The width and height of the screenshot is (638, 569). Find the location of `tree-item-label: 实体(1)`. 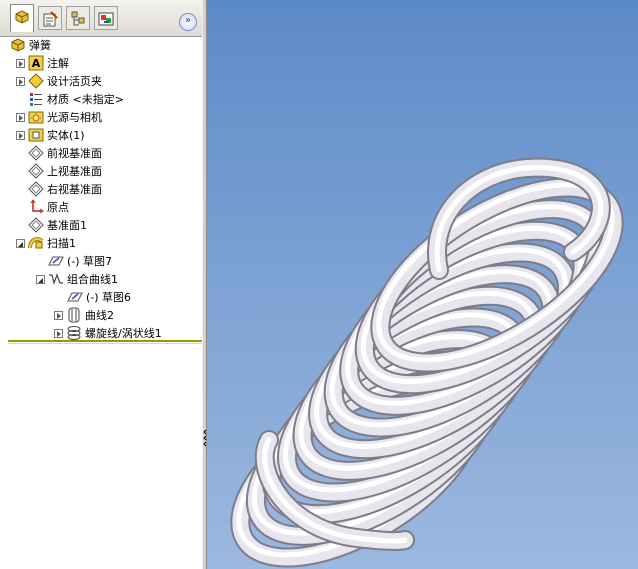

tree-item-label: 实体(1) is located at coordinates (66, 135).